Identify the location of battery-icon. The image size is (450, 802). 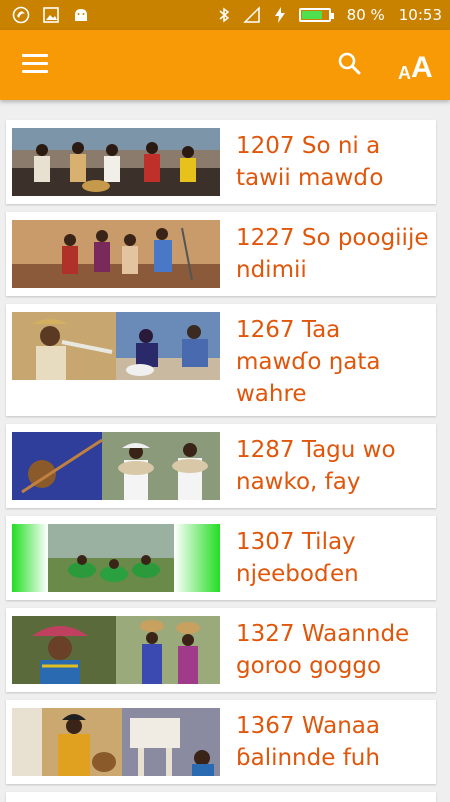
(316, 15).